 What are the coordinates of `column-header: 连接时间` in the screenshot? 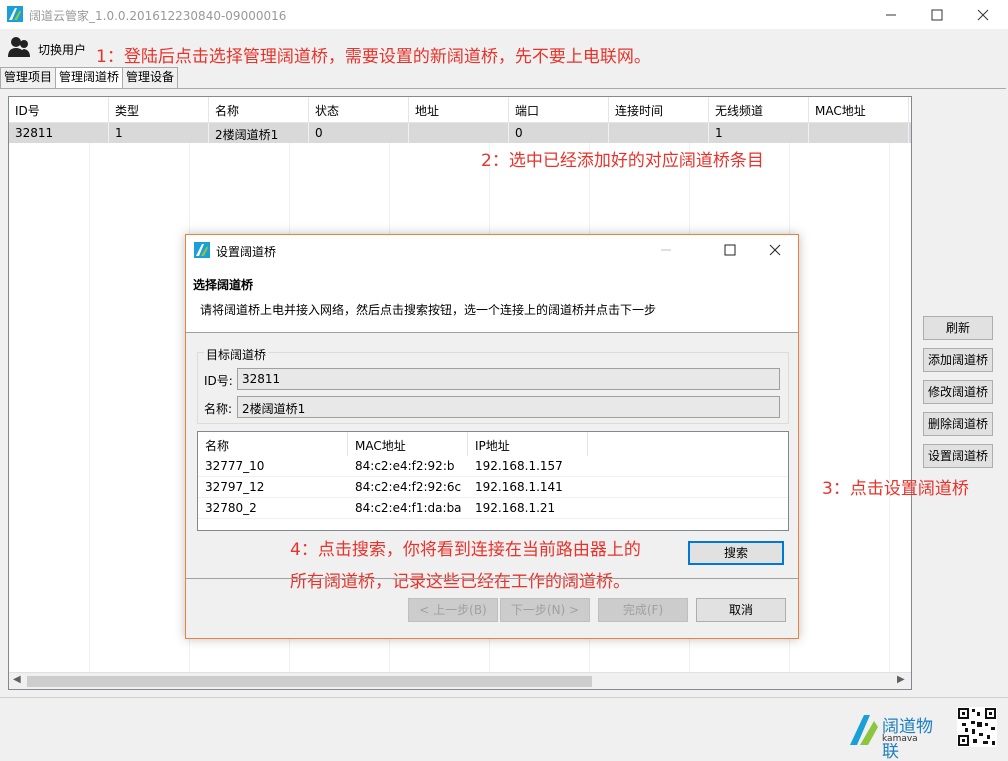 It's located at (659, 110).